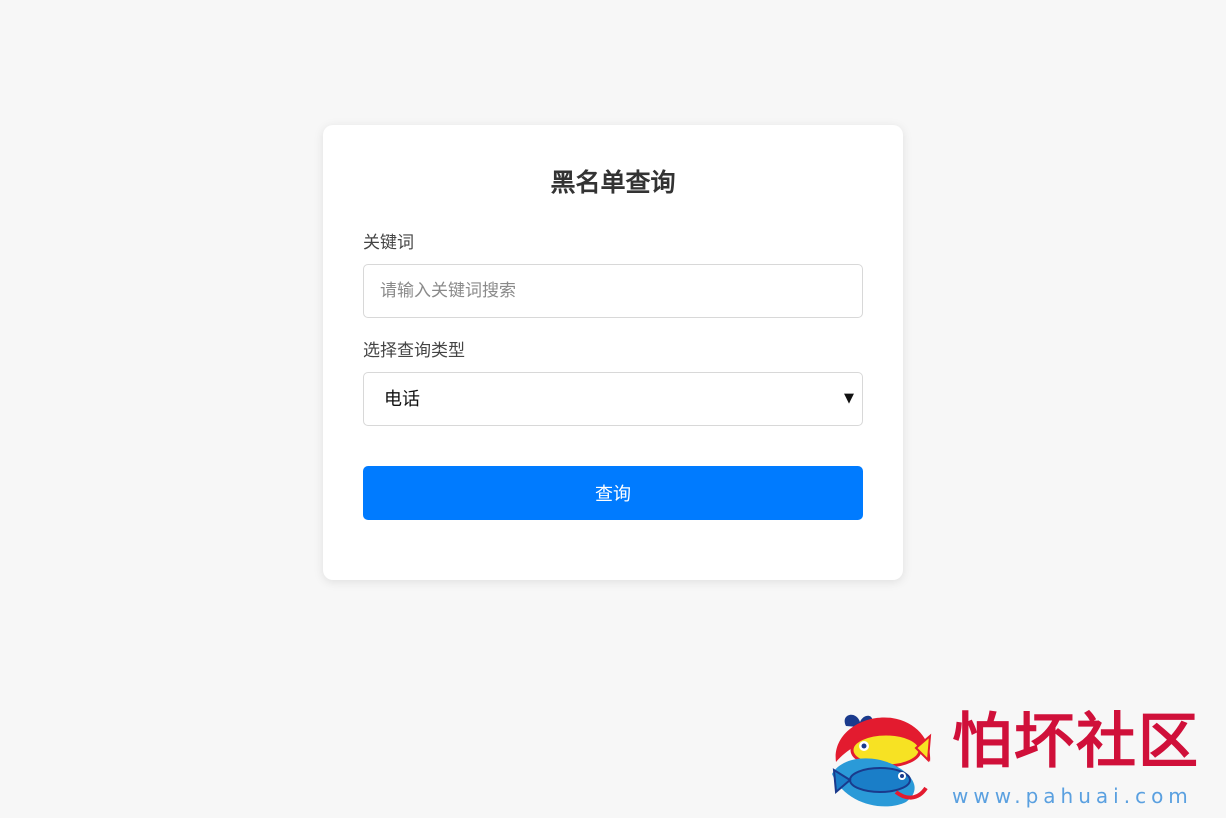  I want to click on watermark: 怕坏社区 www.pahuai.com, so click(1021, 758).